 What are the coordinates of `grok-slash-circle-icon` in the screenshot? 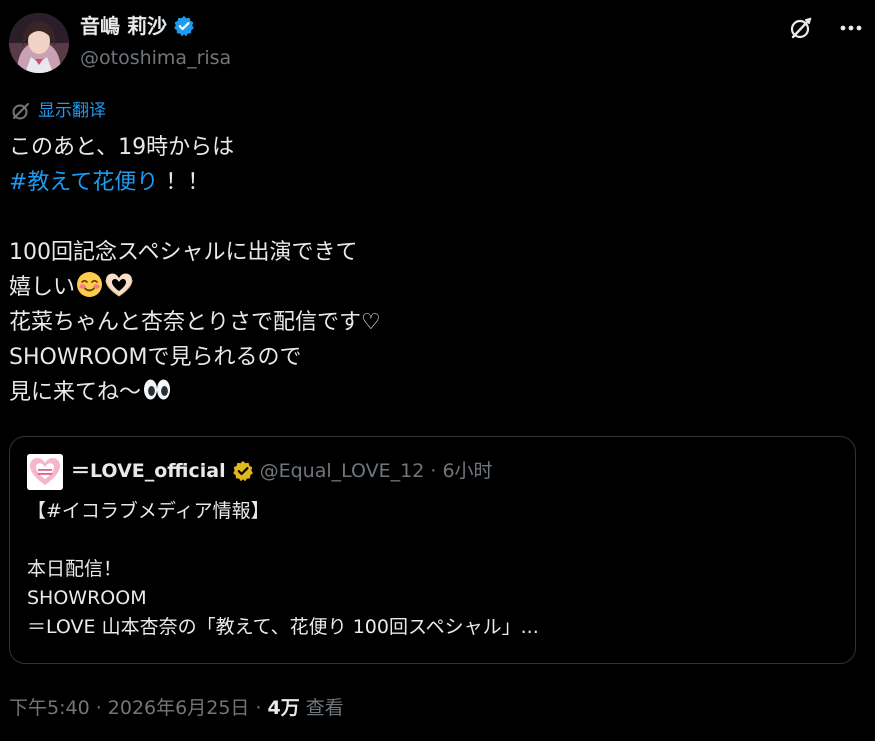 It's located at (801, 28).